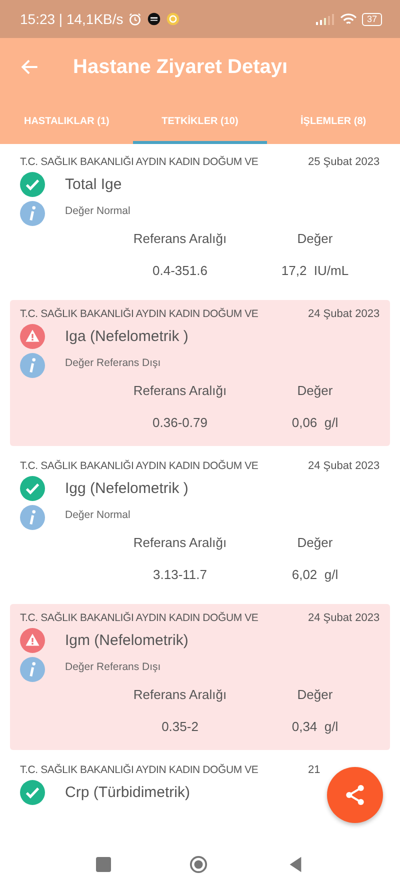 The height and width of the screenshot is (888, 400). I want to click on test-date: 21, so click(315, 770).